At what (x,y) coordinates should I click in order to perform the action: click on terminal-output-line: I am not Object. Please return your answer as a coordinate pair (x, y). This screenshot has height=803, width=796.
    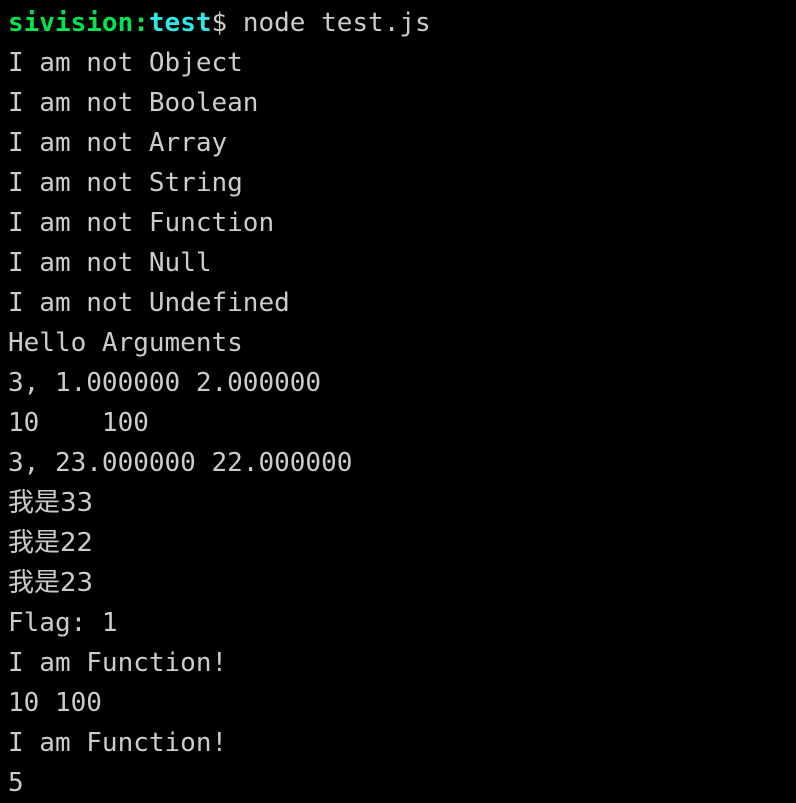
    Looking at the image, I should click on (125, 63).